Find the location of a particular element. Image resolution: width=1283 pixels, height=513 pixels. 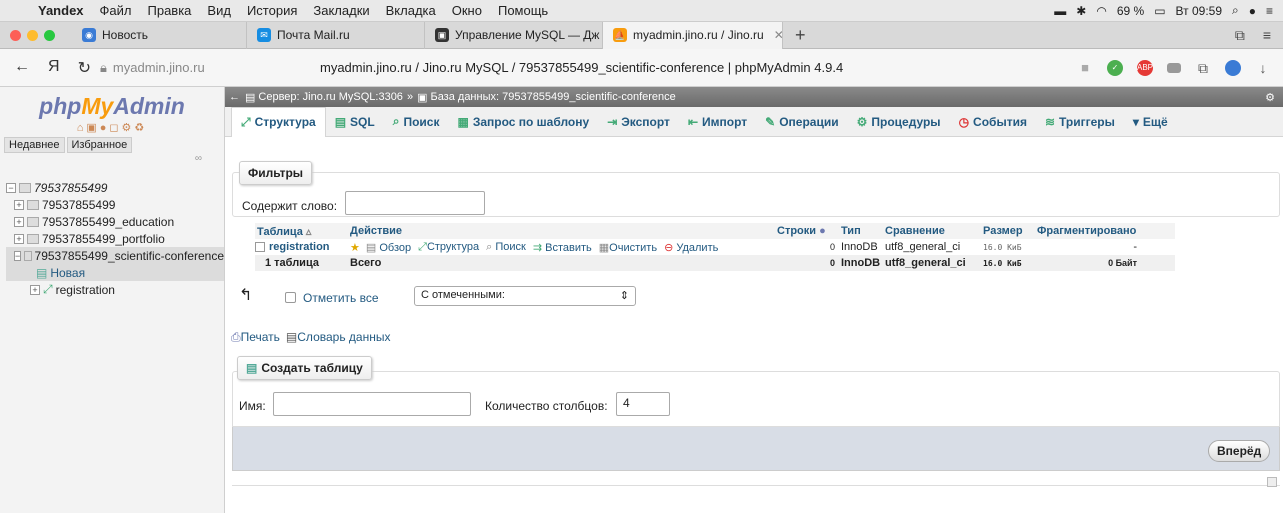

spotlight-icon: ⌕ is located at coordinates (1235, 10).